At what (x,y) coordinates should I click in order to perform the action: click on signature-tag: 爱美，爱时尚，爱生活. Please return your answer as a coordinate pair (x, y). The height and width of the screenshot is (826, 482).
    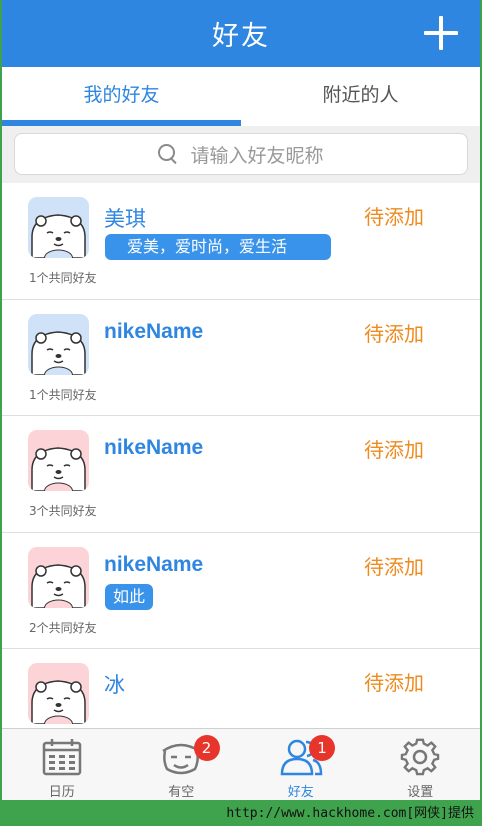
    Looking at the image, I should click on (218, 247).